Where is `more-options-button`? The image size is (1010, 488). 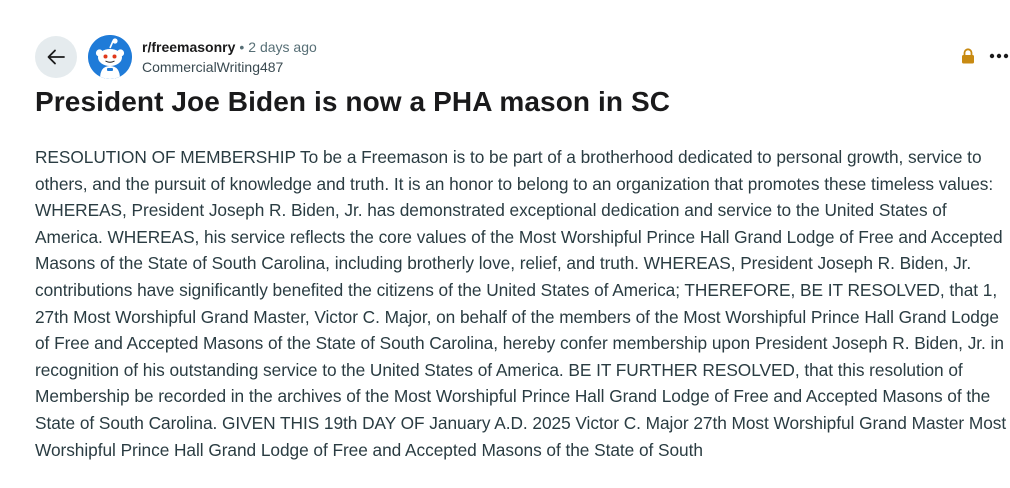 more-options-button is located at coordinates (999, 56).